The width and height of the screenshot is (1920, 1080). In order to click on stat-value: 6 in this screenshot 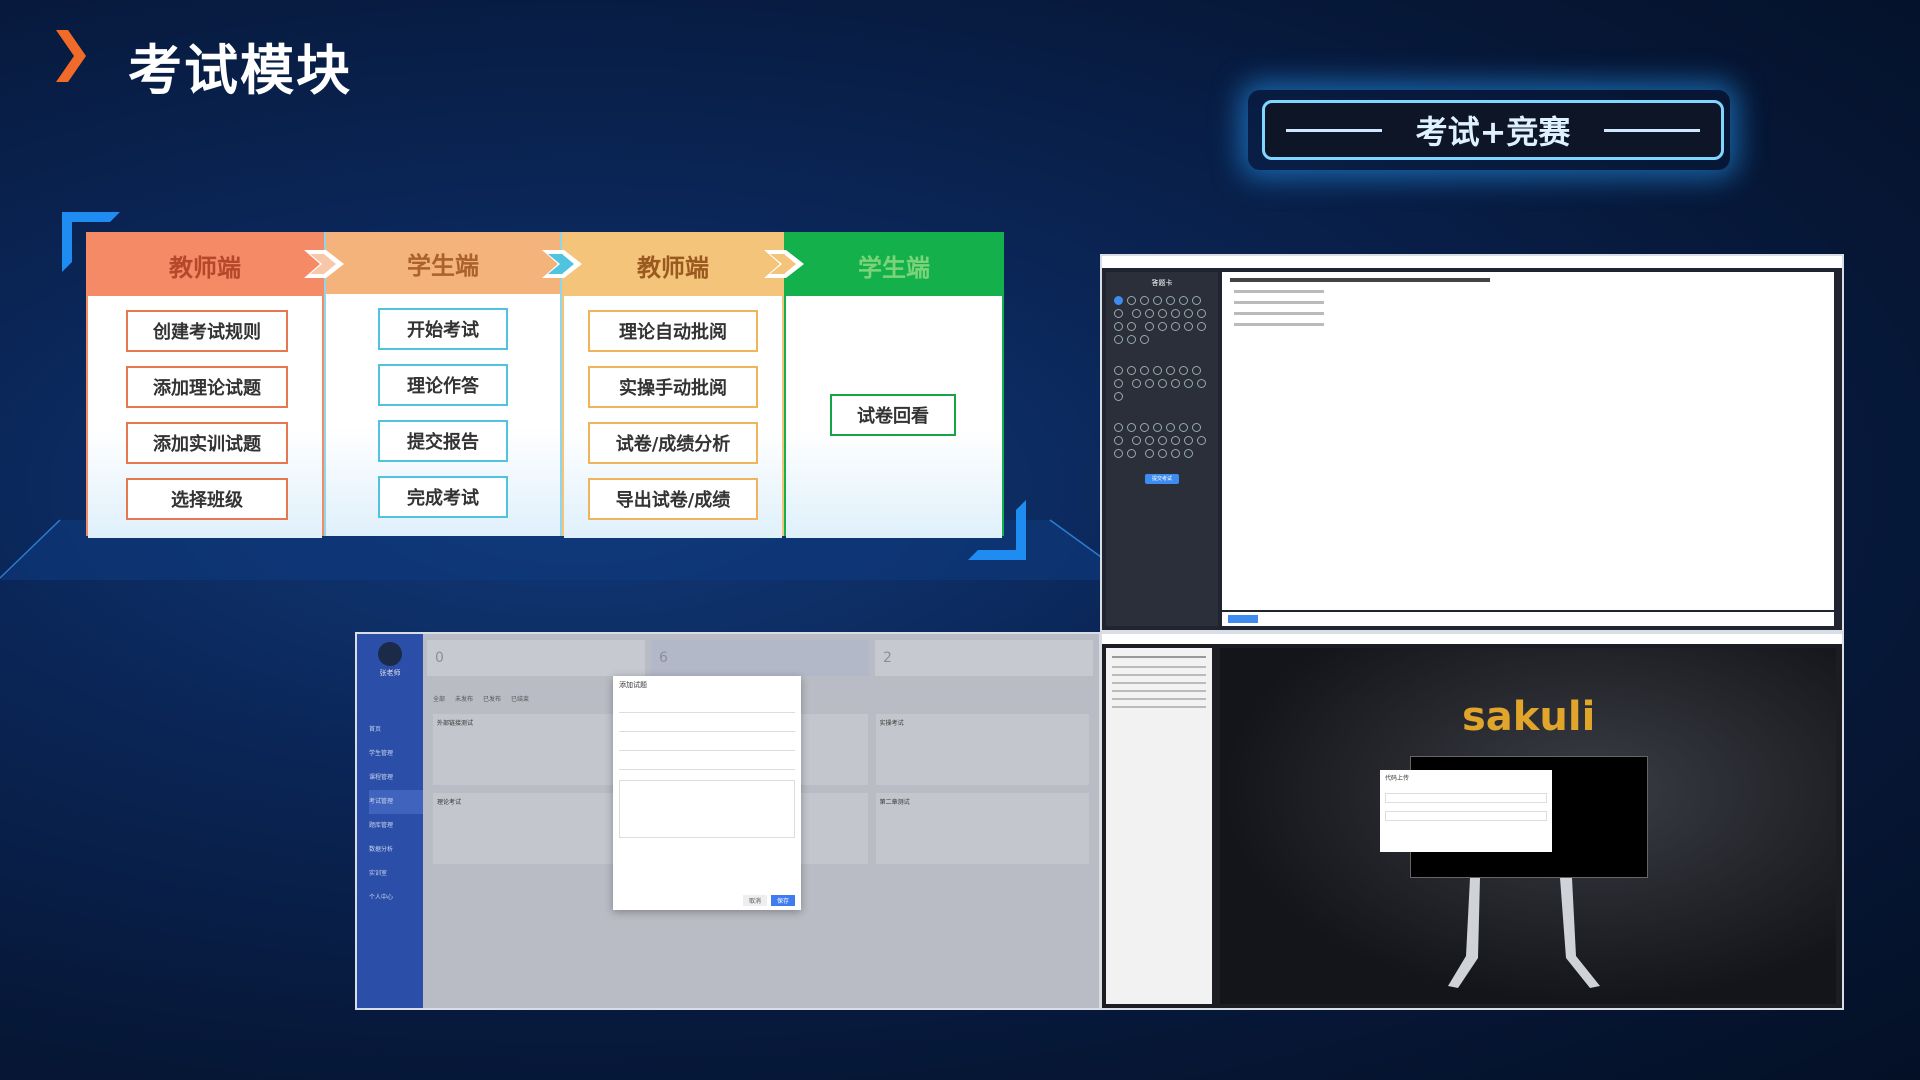, I will do `click(760, 658)`.